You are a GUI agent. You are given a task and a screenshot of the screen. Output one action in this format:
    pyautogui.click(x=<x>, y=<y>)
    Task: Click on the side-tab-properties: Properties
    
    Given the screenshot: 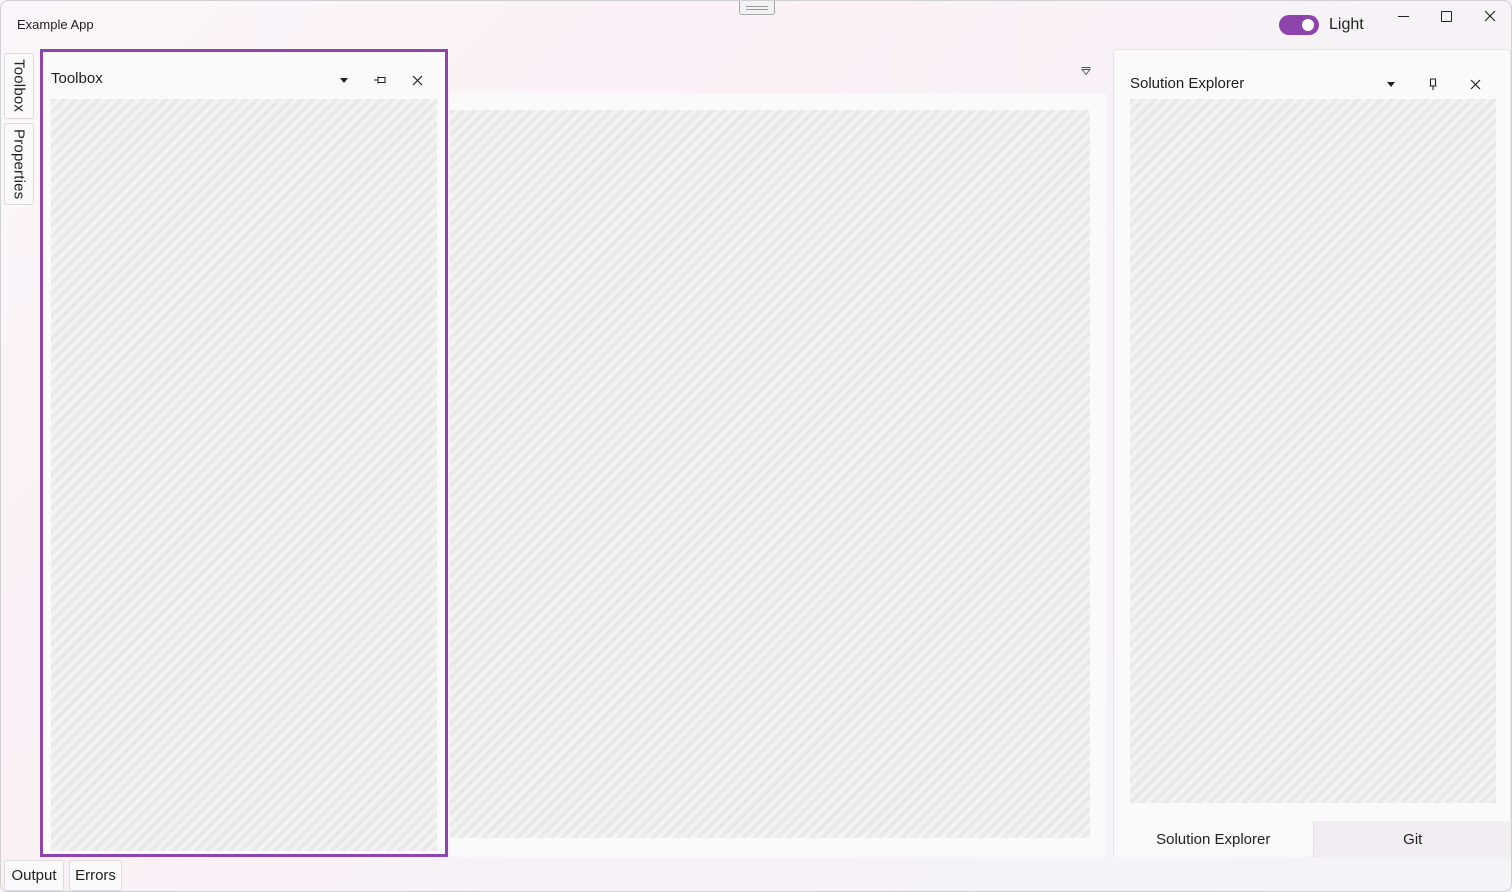 What is the action you would take?
    pyautogui.click(x=19, y=164)
    